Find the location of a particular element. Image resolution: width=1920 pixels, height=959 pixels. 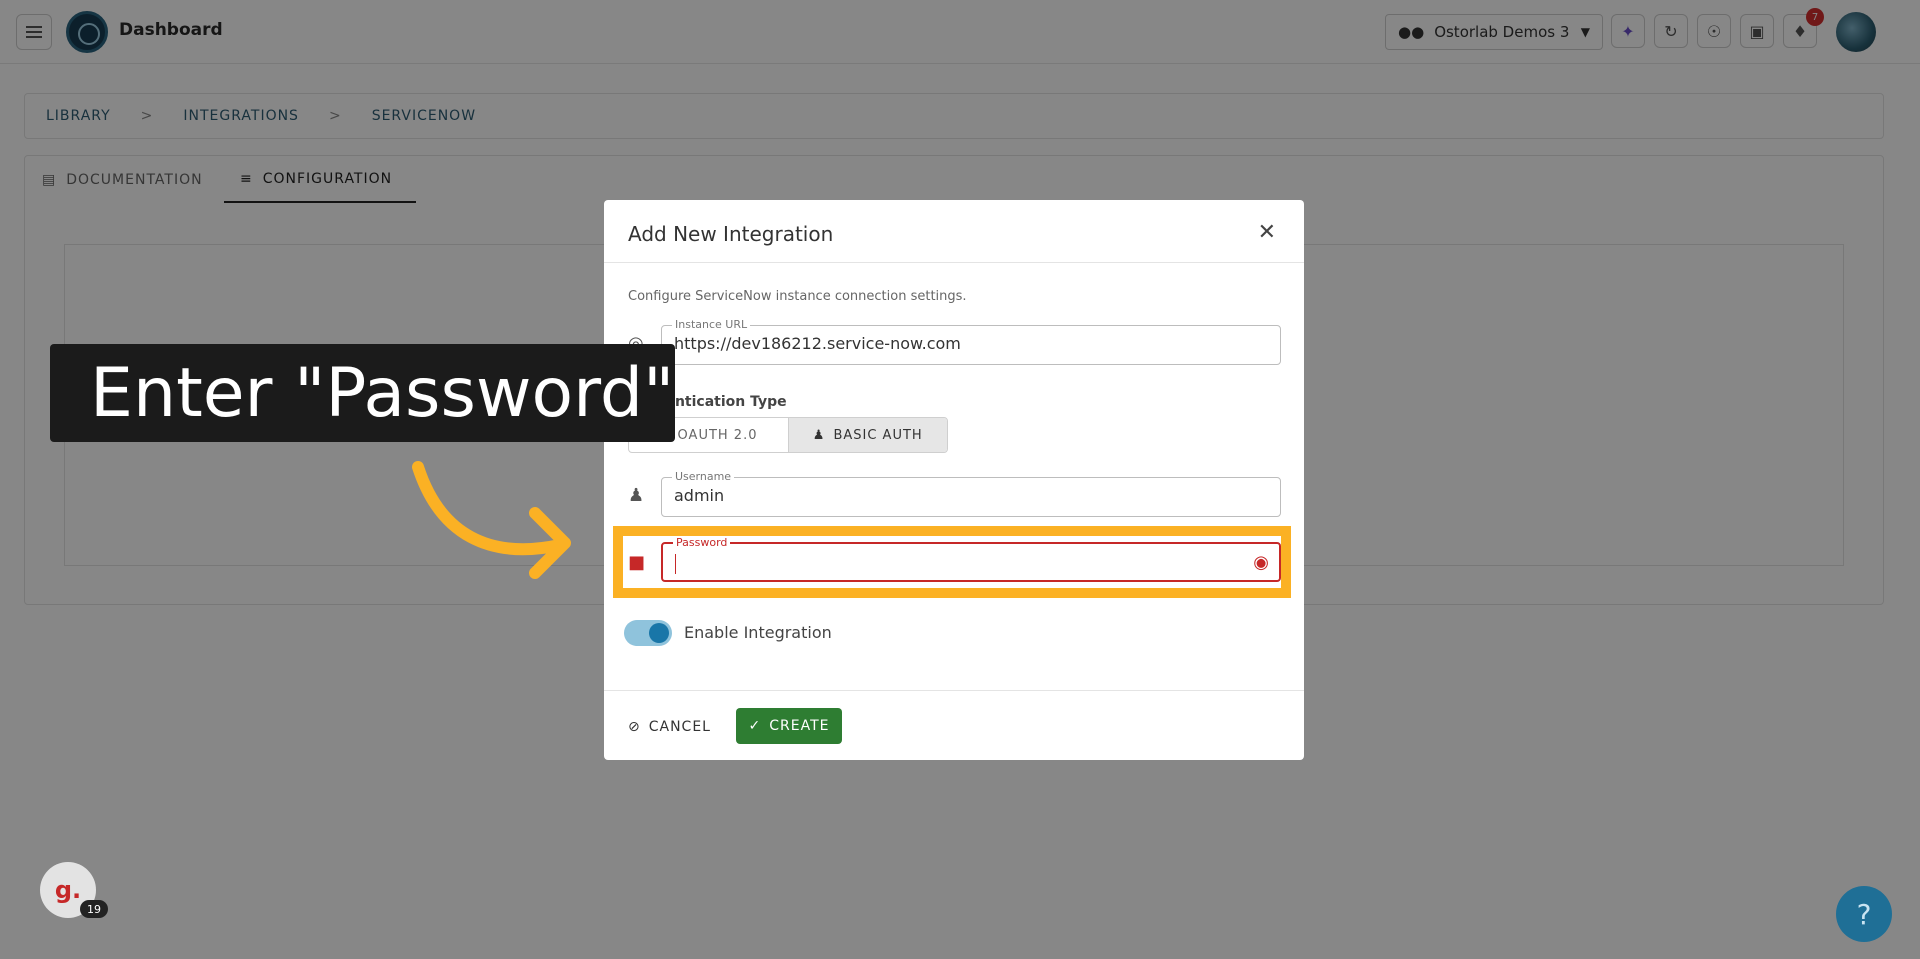

cancel-label: CANCEL is located at coordinates (679, 727).